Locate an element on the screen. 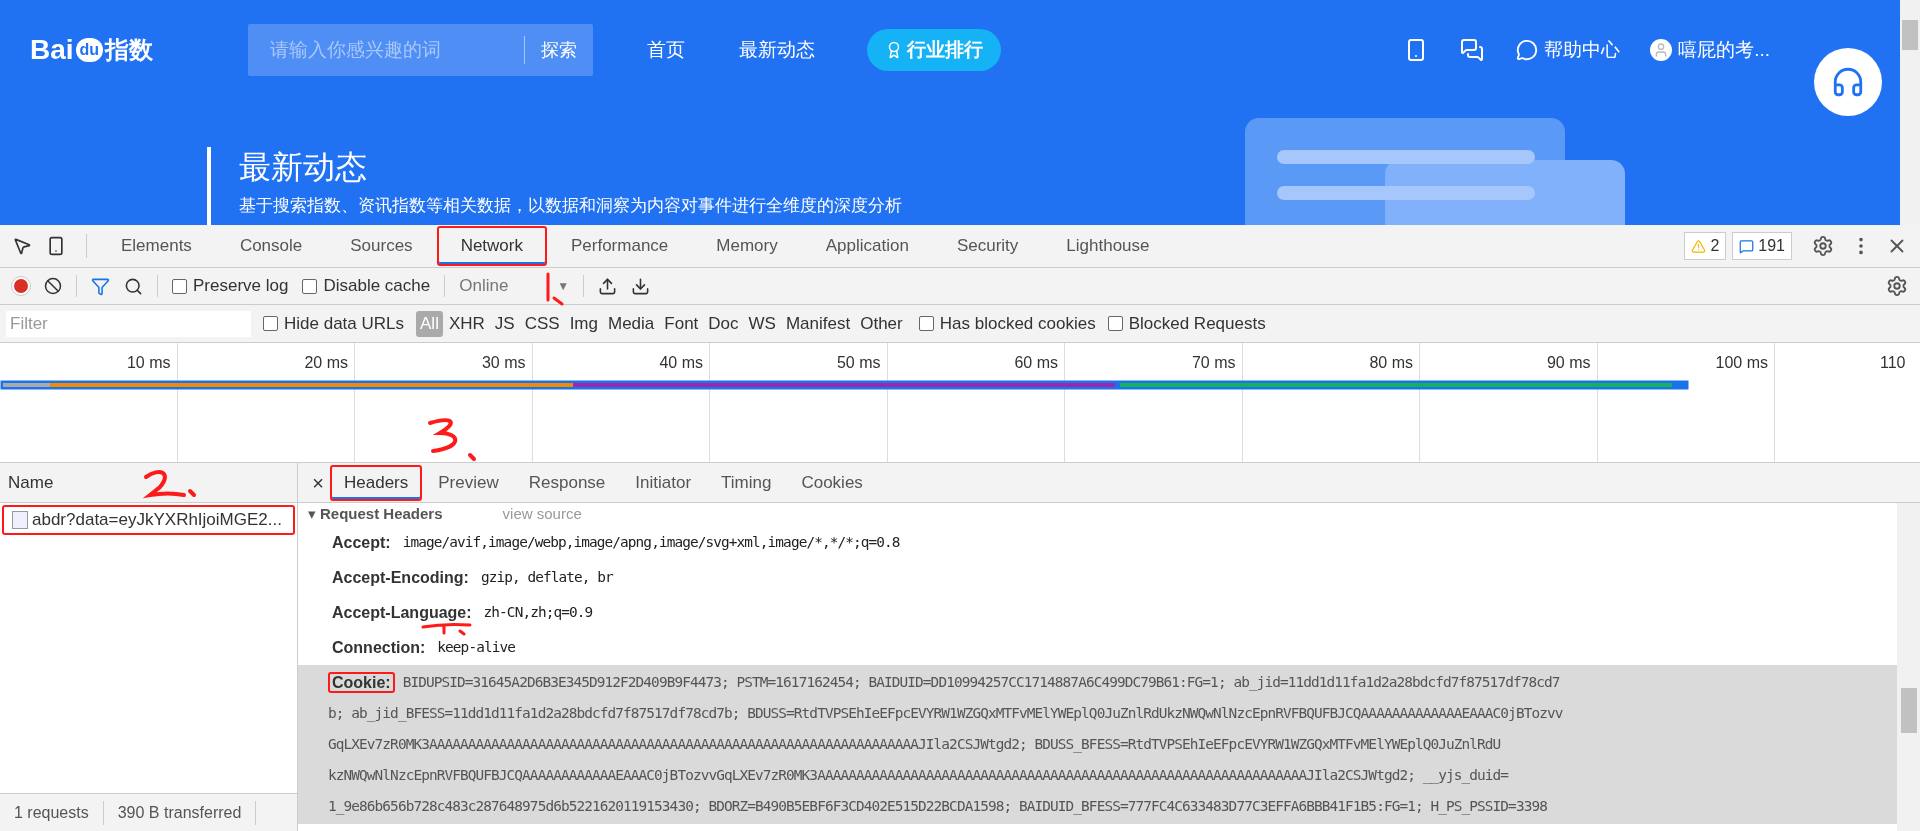 The image size is (1920, 831). export-icon is located at coordinates (641, 286).